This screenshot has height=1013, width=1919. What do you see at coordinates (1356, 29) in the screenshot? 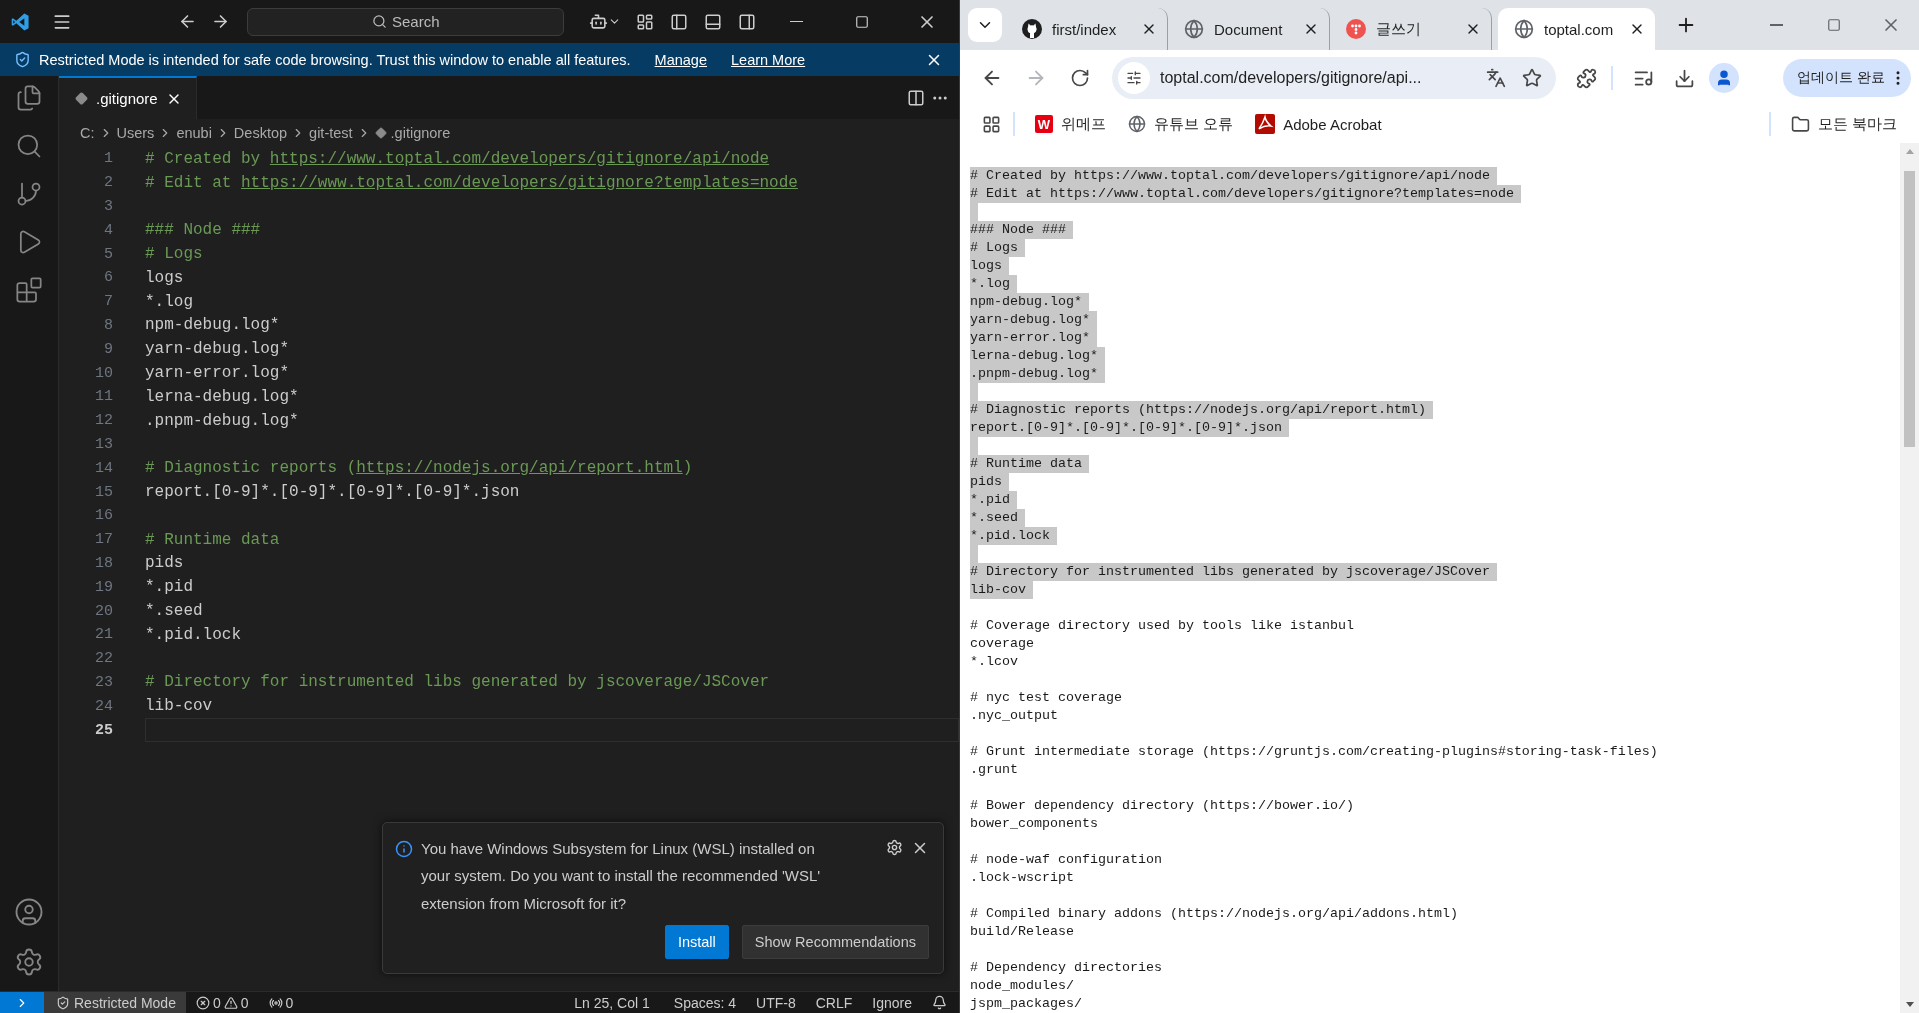
I see `circle-logo-icon` at bounding box center [1356, 29].